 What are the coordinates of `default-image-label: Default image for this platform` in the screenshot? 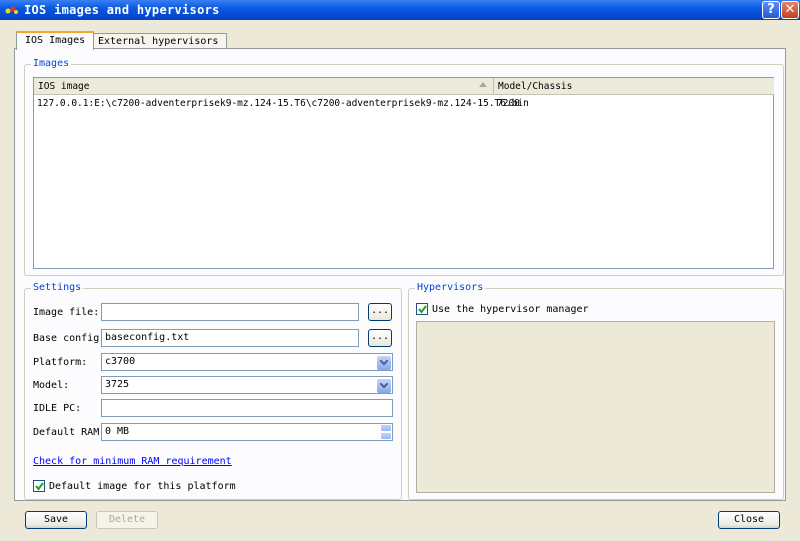 It's located at (142, 486).